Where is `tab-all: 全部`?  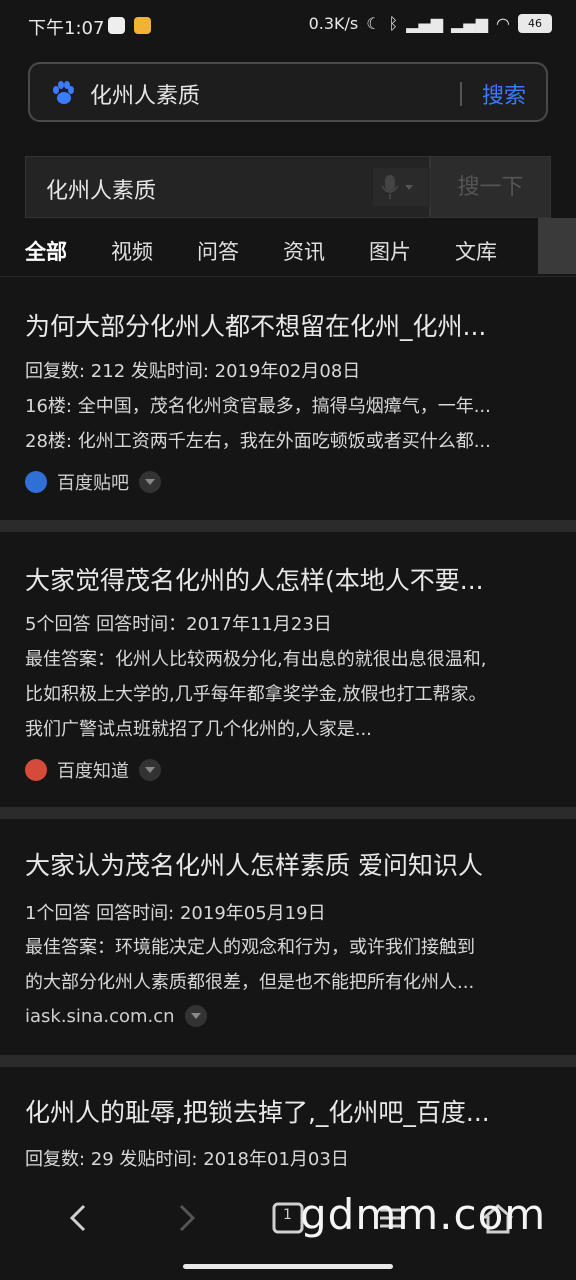
tab-all: 全部 is located at coordinates (46, 251).